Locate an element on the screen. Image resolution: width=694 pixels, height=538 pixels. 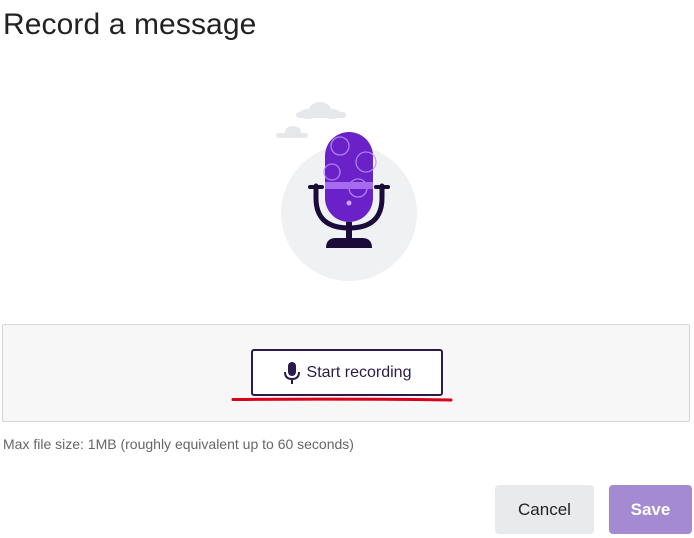
mic-band is located at coordinates (349, 185).